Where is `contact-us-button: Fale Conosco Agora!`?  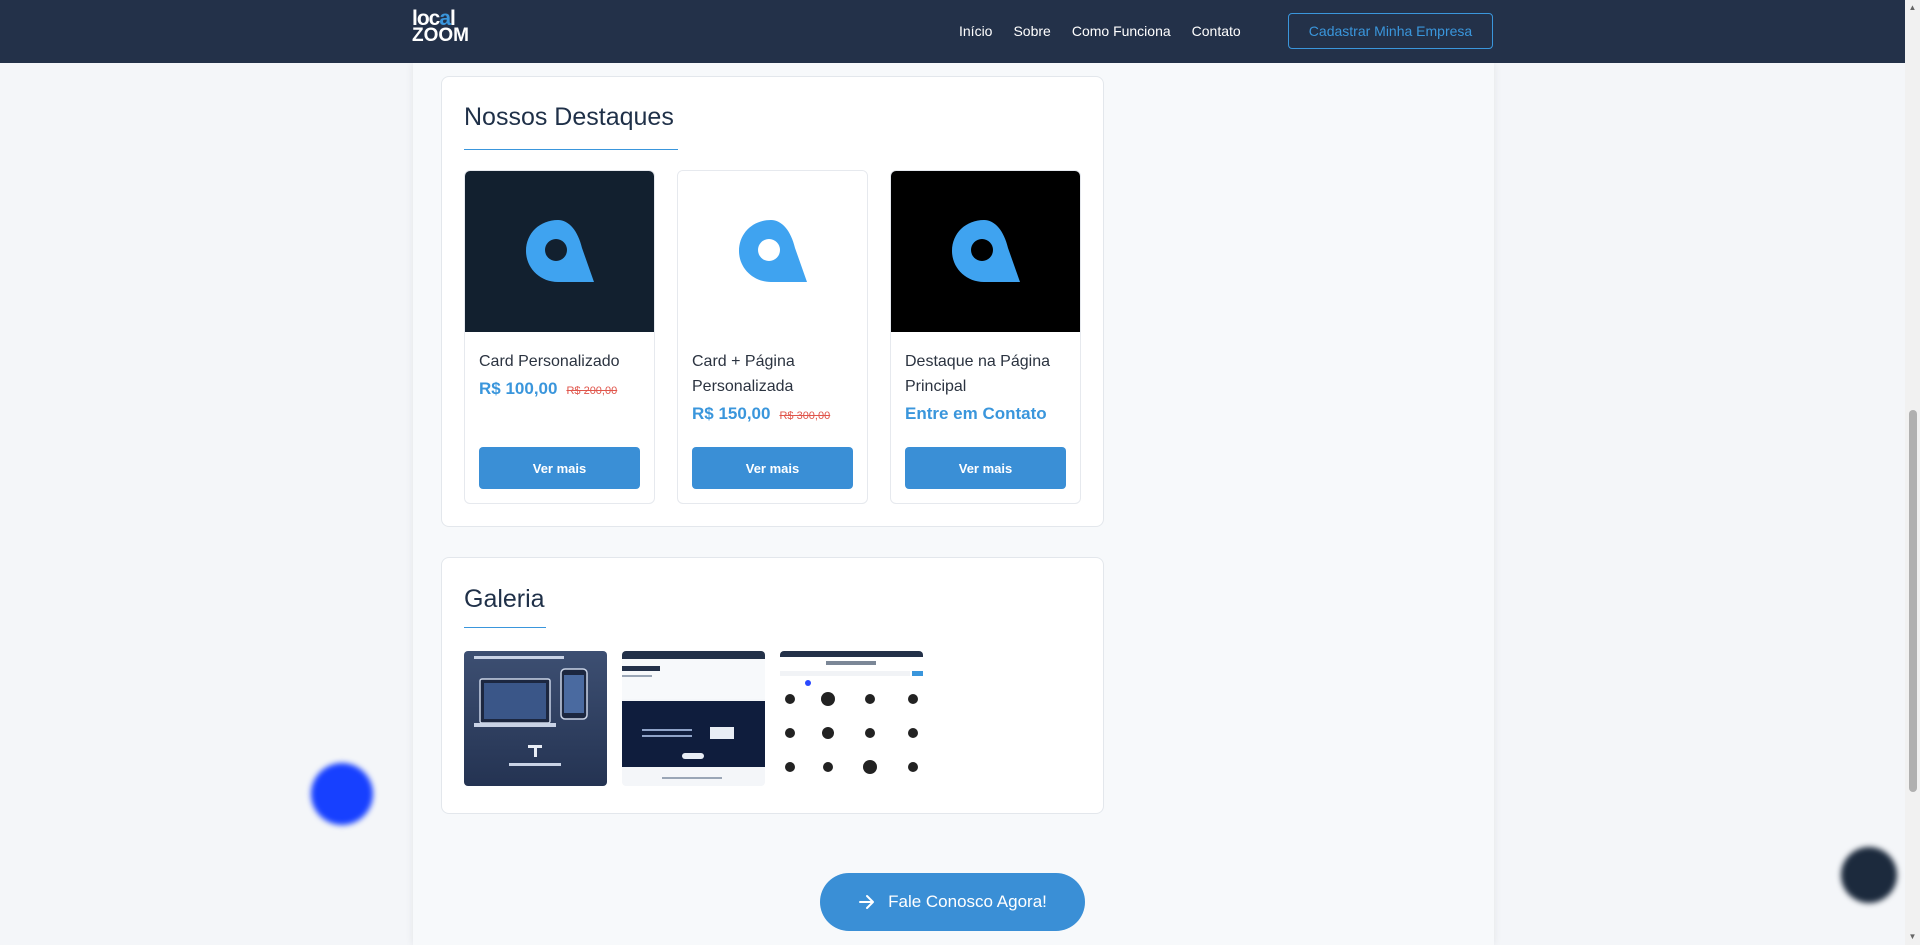 contact-us-button: Fale Conosco Agora! is located at coordinates (952, 902).